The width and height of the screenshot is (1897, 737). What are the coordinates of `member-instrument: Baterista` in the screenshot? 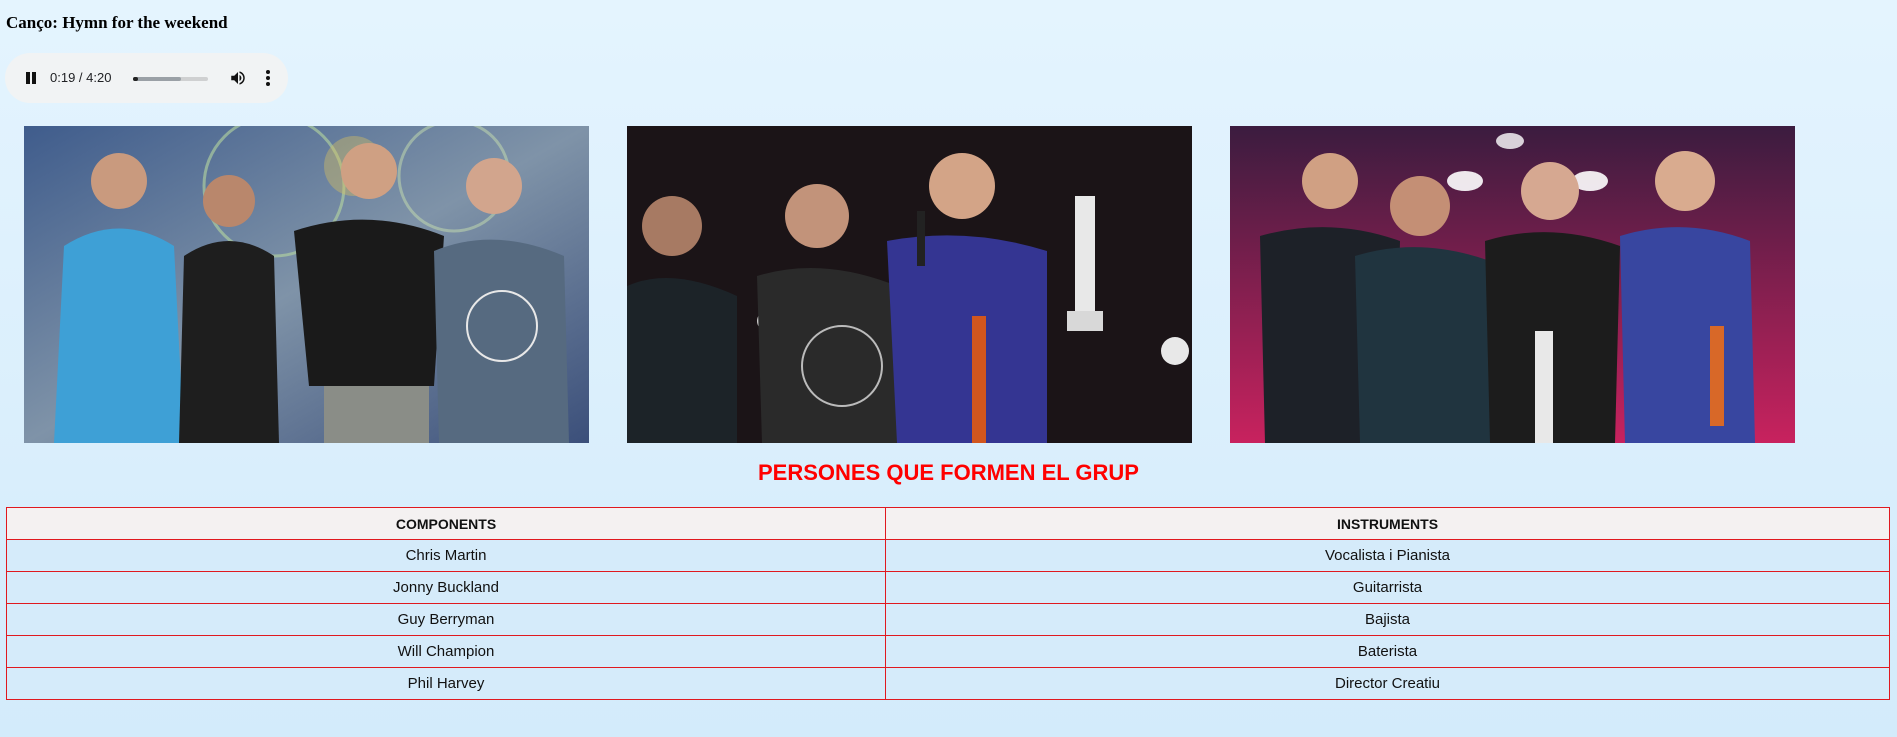 It's located at (1387, 651).